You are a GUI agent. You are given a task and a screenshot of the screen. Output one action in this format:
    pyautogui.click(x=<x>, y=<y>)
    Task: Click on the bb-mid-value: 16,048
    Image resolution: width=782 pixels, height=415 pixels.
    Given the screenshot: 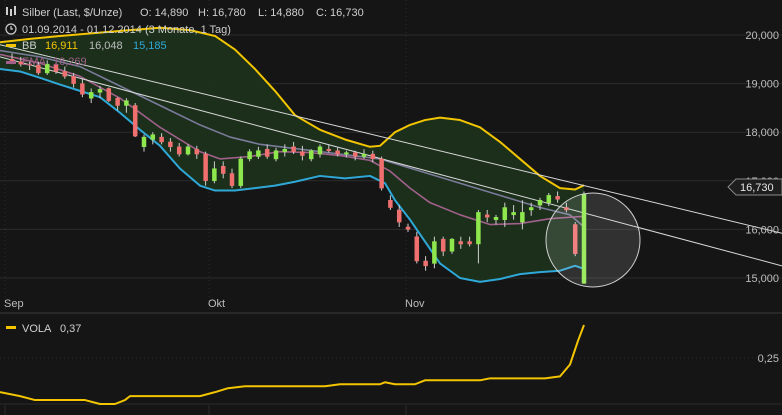 What is the action you would take?
    pyautogui.click(x=106, y=46)
    